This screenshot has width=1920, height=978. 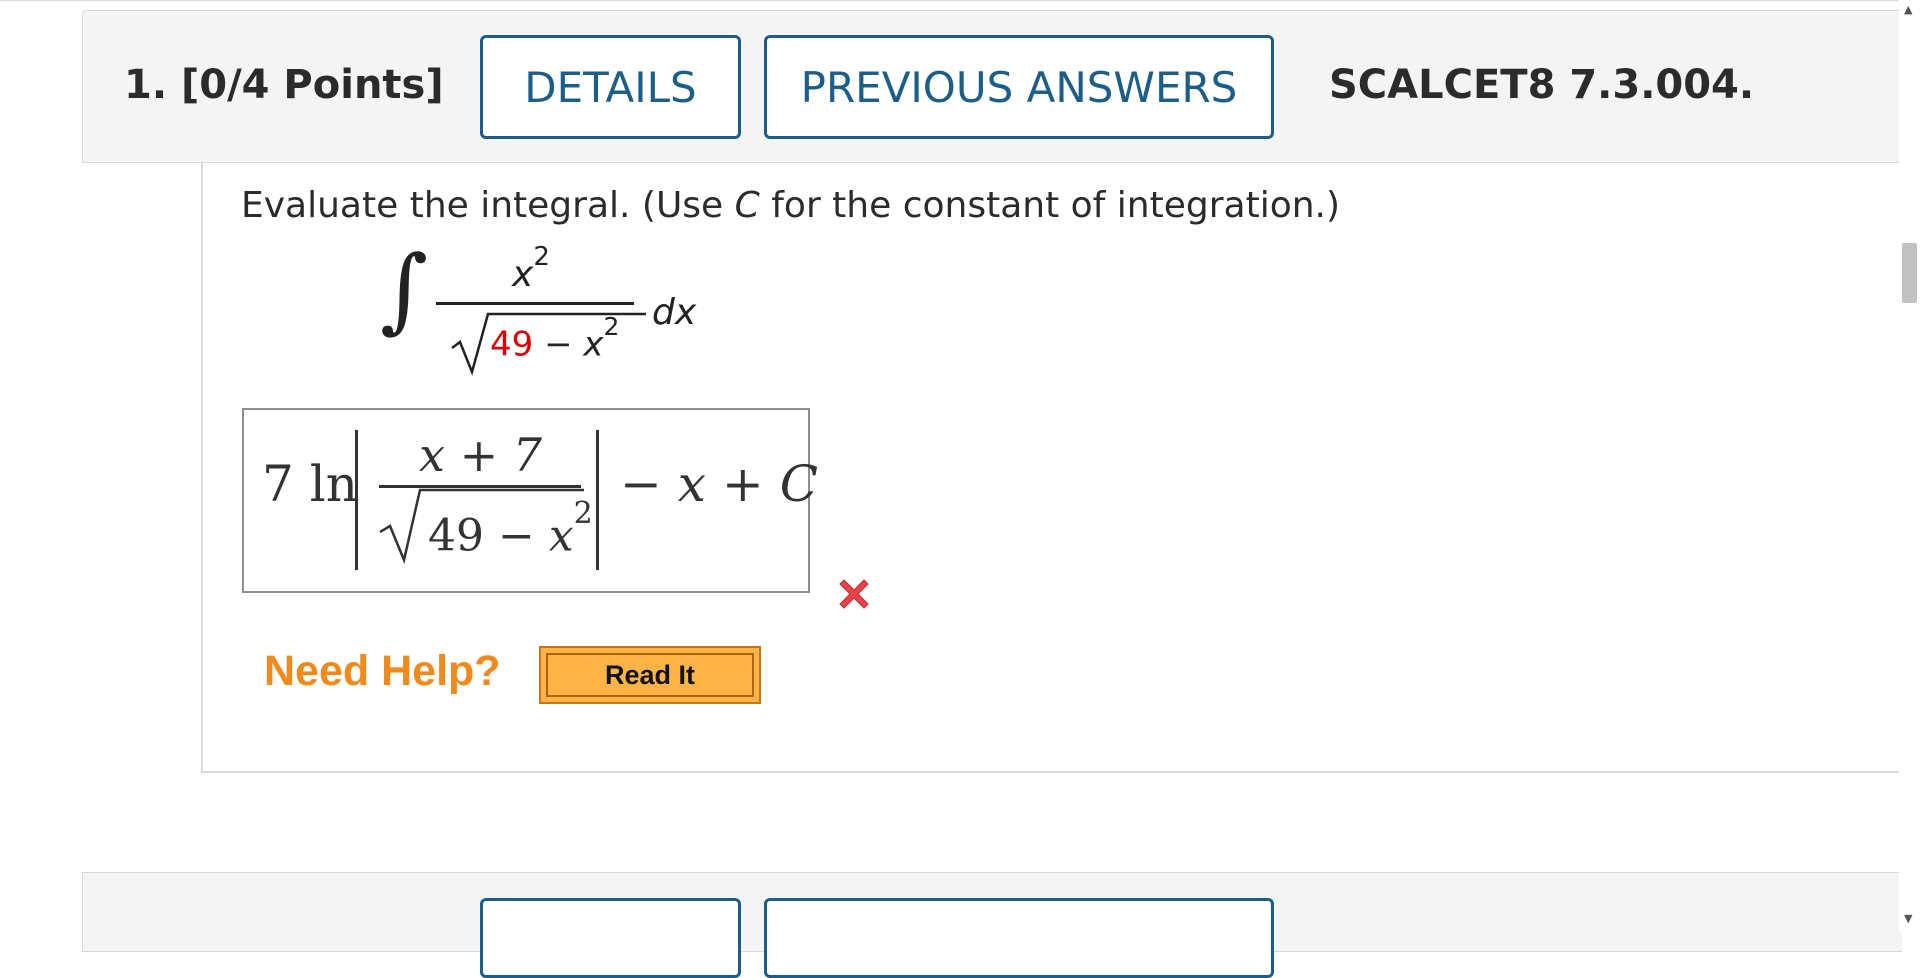 I want to click on read-it-label: Read It, so click(x=650, y=675).